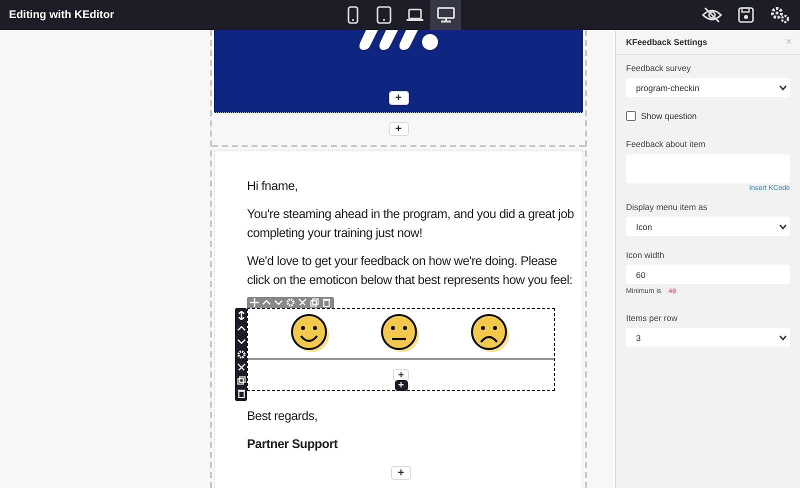 Image resolution: width=800 pixels, height=488 pixels. Describe the element at coordinates (61, 15) in the screenshot. I see `app-title: Editing with KEditor` at that location.